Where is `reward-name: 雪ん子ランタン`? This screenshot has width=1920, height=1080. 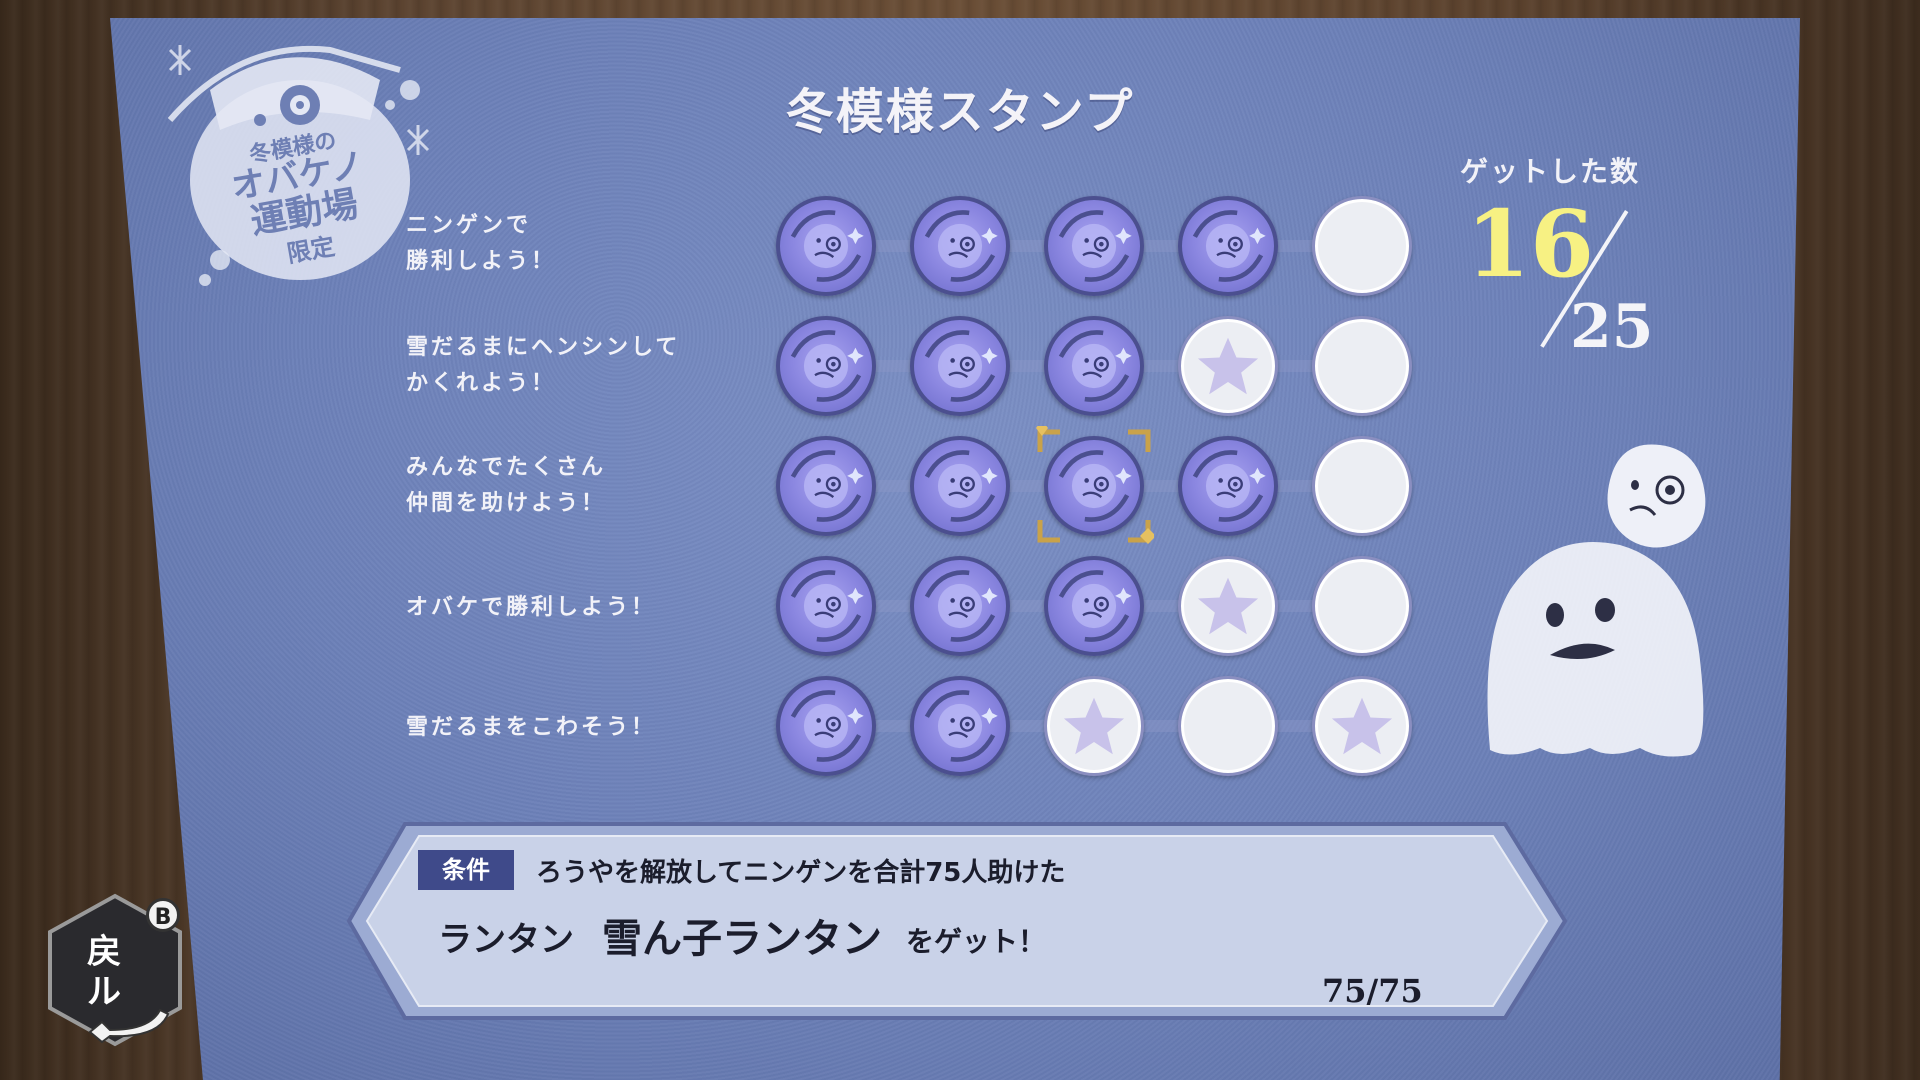
reward-name: 雪ん子ランタン is located at coordinates (742, 939).